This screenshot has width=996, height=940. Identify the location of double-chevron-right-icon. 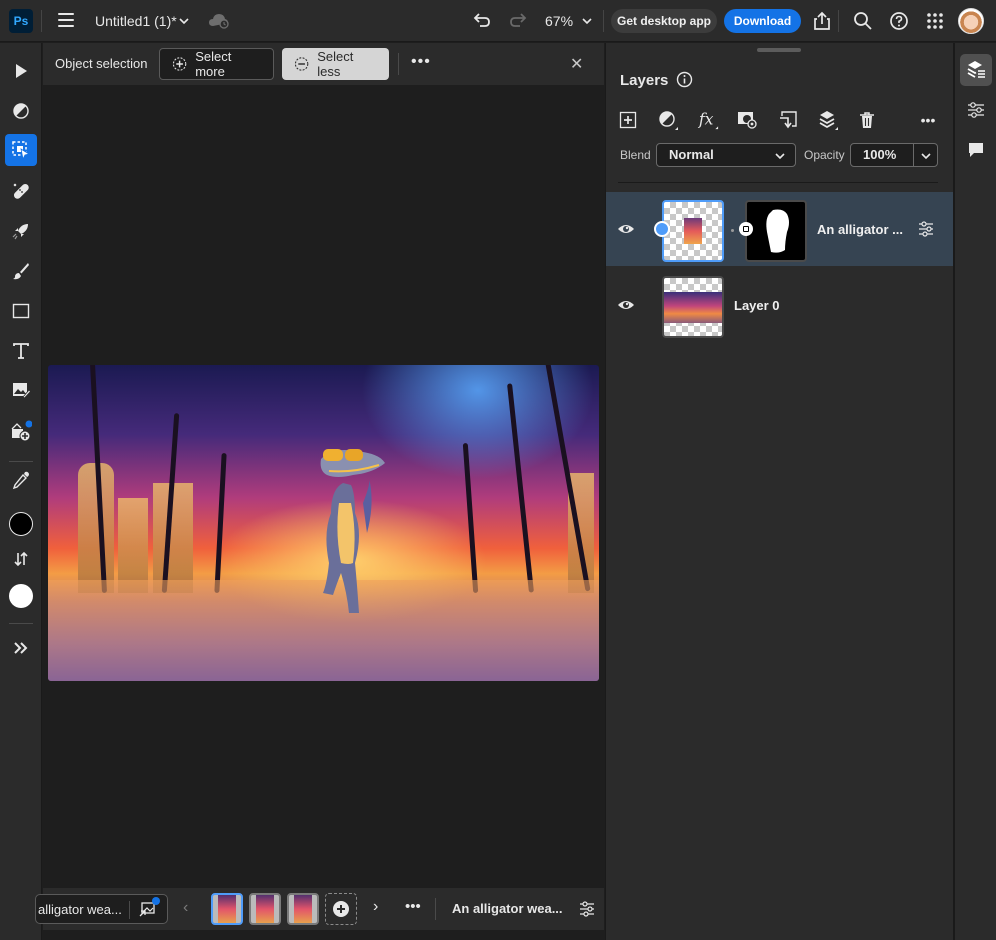
(21, 648).